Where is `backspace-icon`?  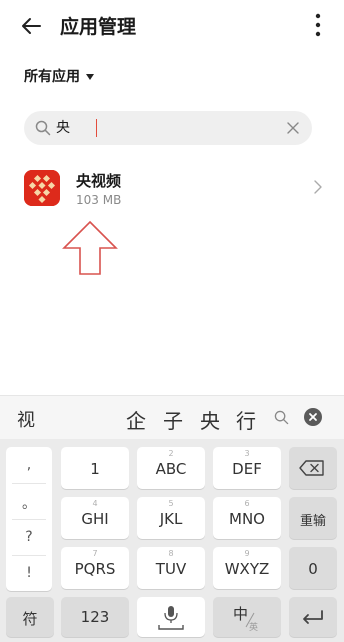 backspace-icon is located at coordinates (311, 468).